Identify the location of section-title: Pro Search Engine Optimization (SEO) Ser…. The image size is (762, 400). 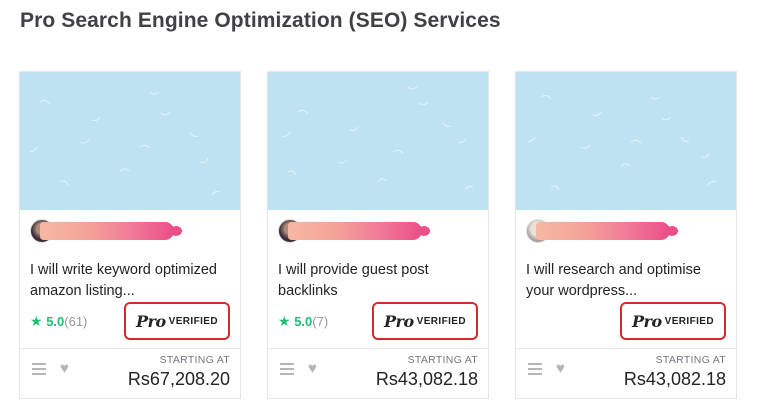
(260, 20).